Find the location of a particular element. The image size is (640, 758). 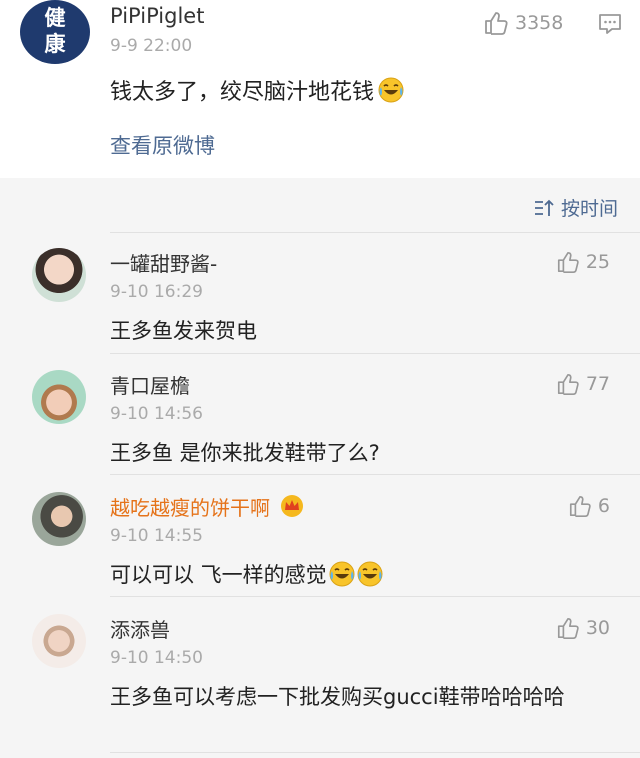

comment-username: 添添兽 is located at coordinates (140, 628).